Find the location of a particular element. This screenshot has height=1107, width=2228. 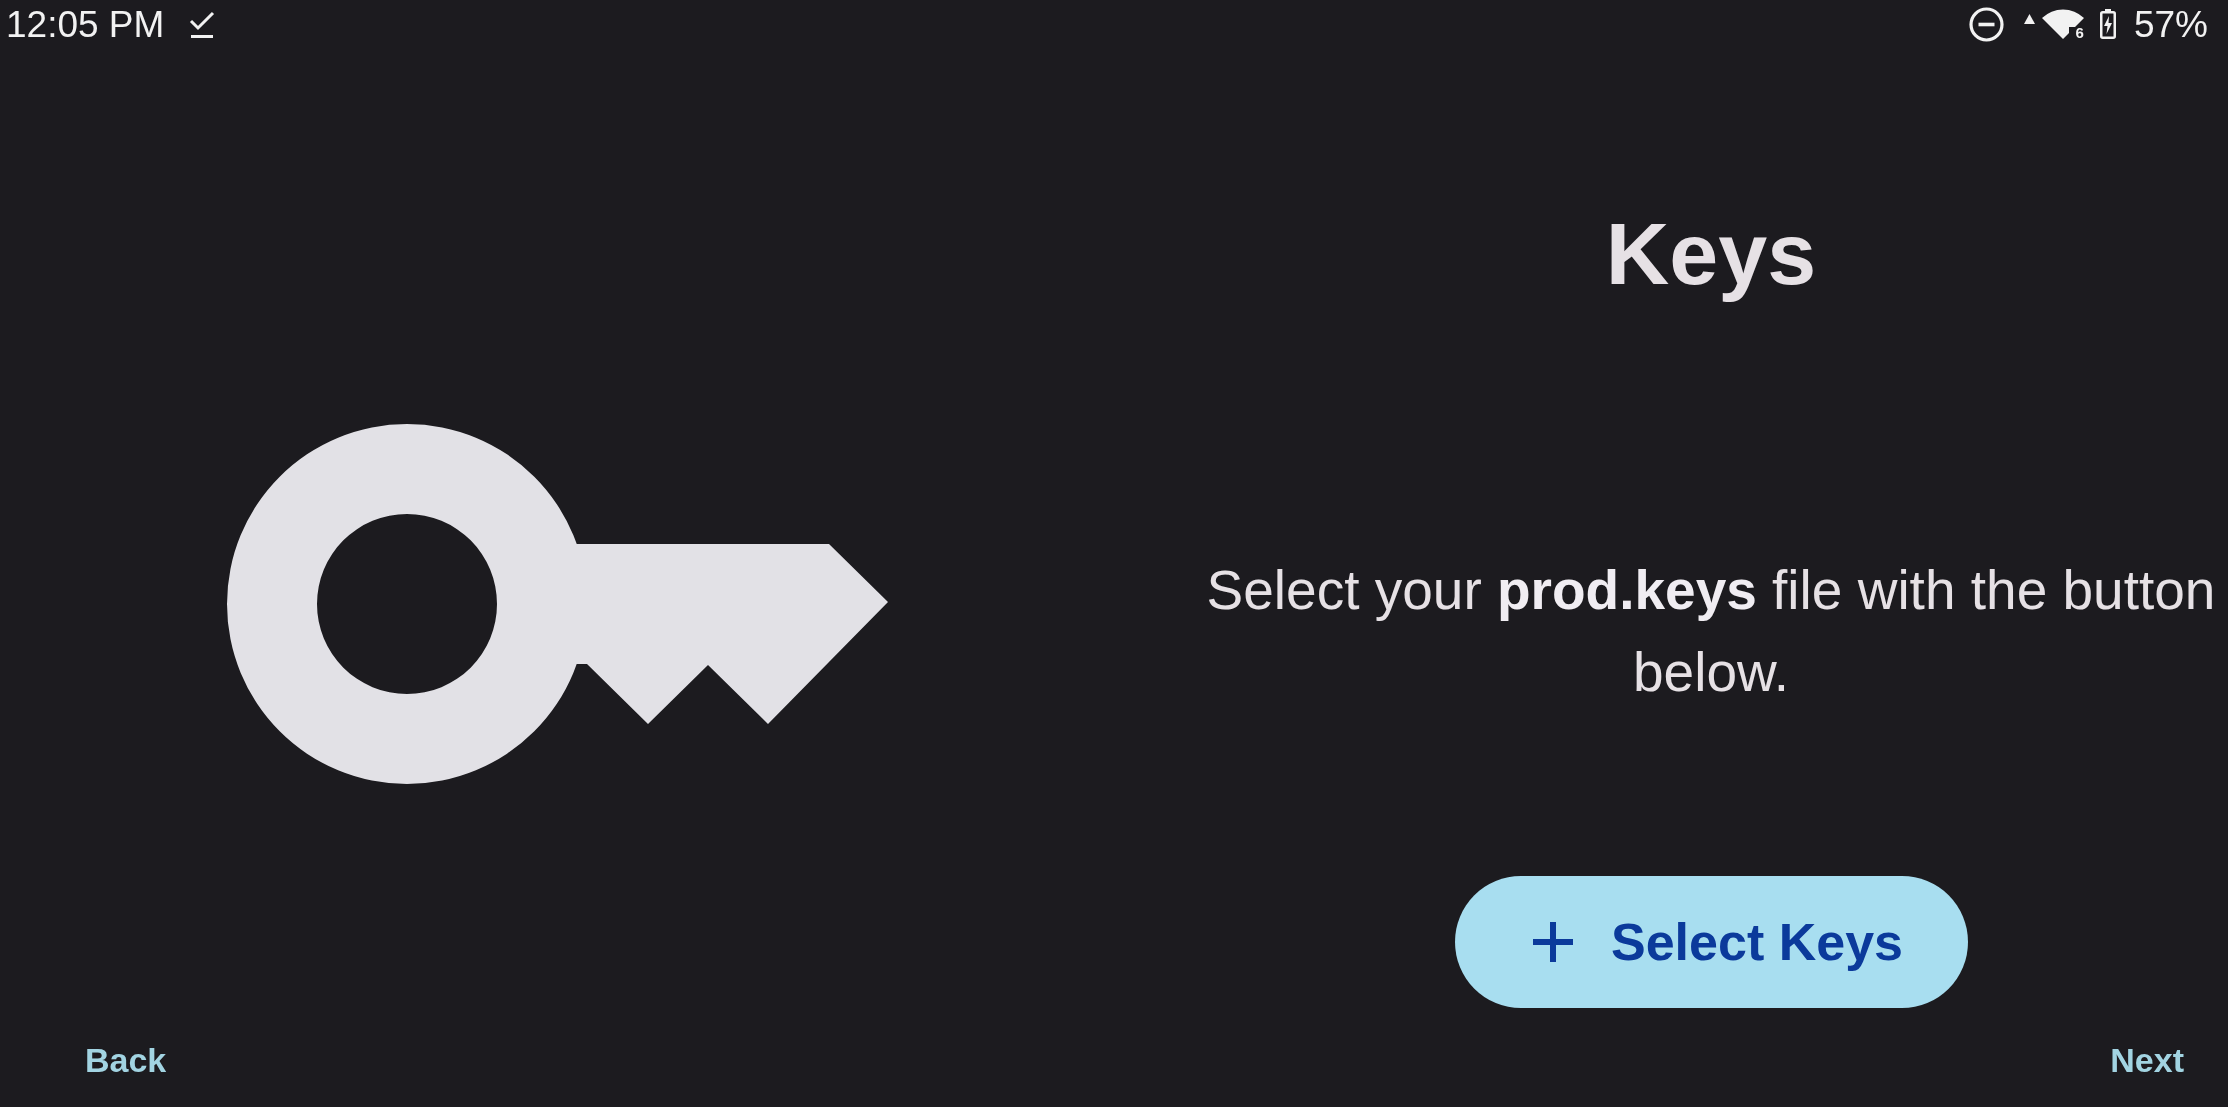

back-button: Back is located at coordinates (126, 1060).